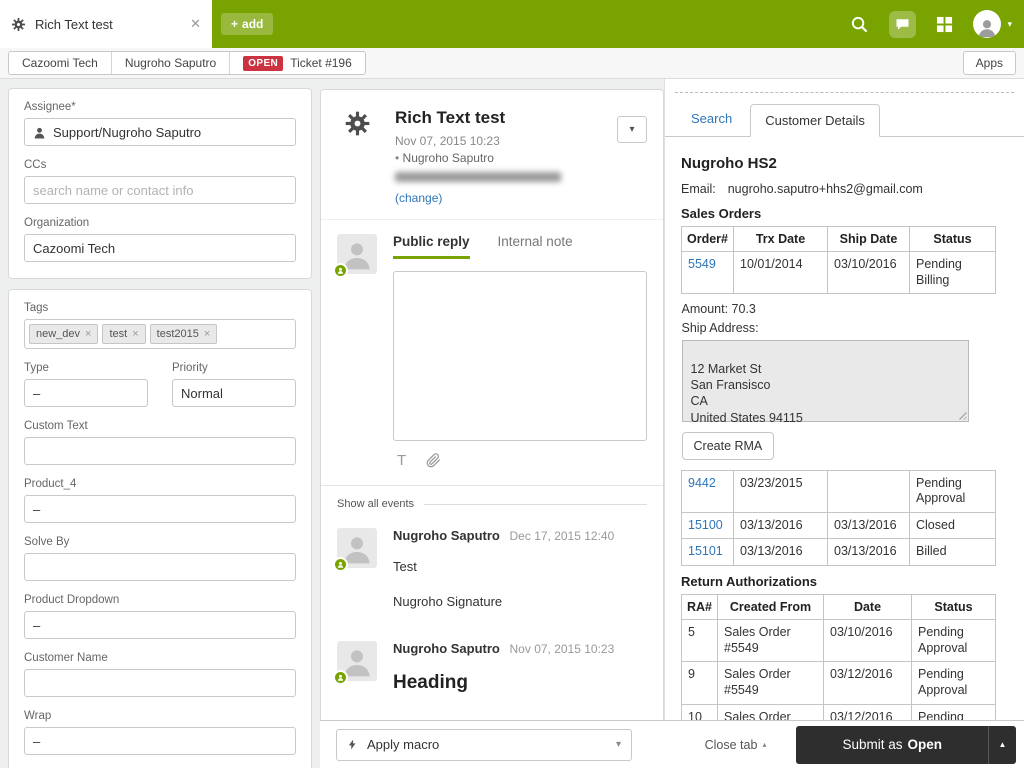  What do you see at coordinates (764, 744) in the screenshot?
I see `close-tab-caret-icon: ▴` at bounding box center [764, 744].